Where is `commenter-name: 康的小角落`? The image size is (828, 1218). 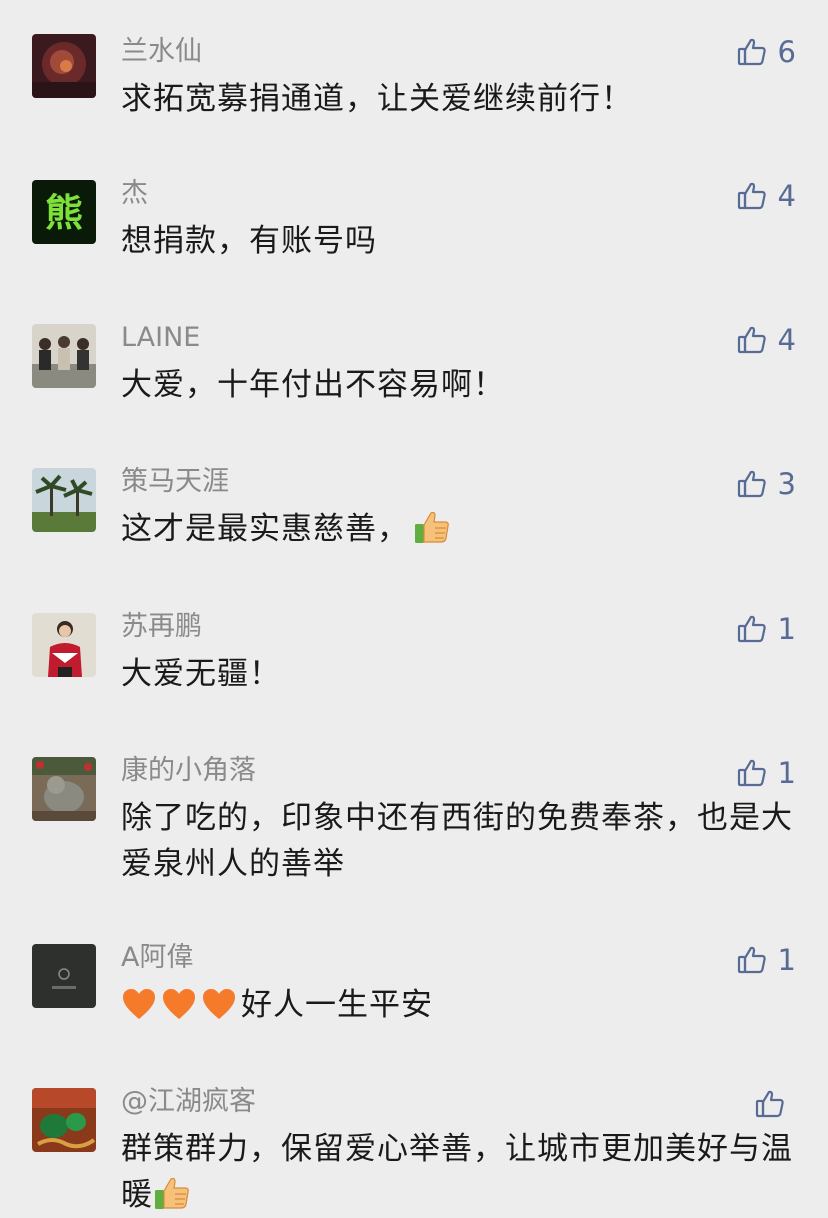
commenter-name: 康的小角落 is located at coordinates (188, 771).